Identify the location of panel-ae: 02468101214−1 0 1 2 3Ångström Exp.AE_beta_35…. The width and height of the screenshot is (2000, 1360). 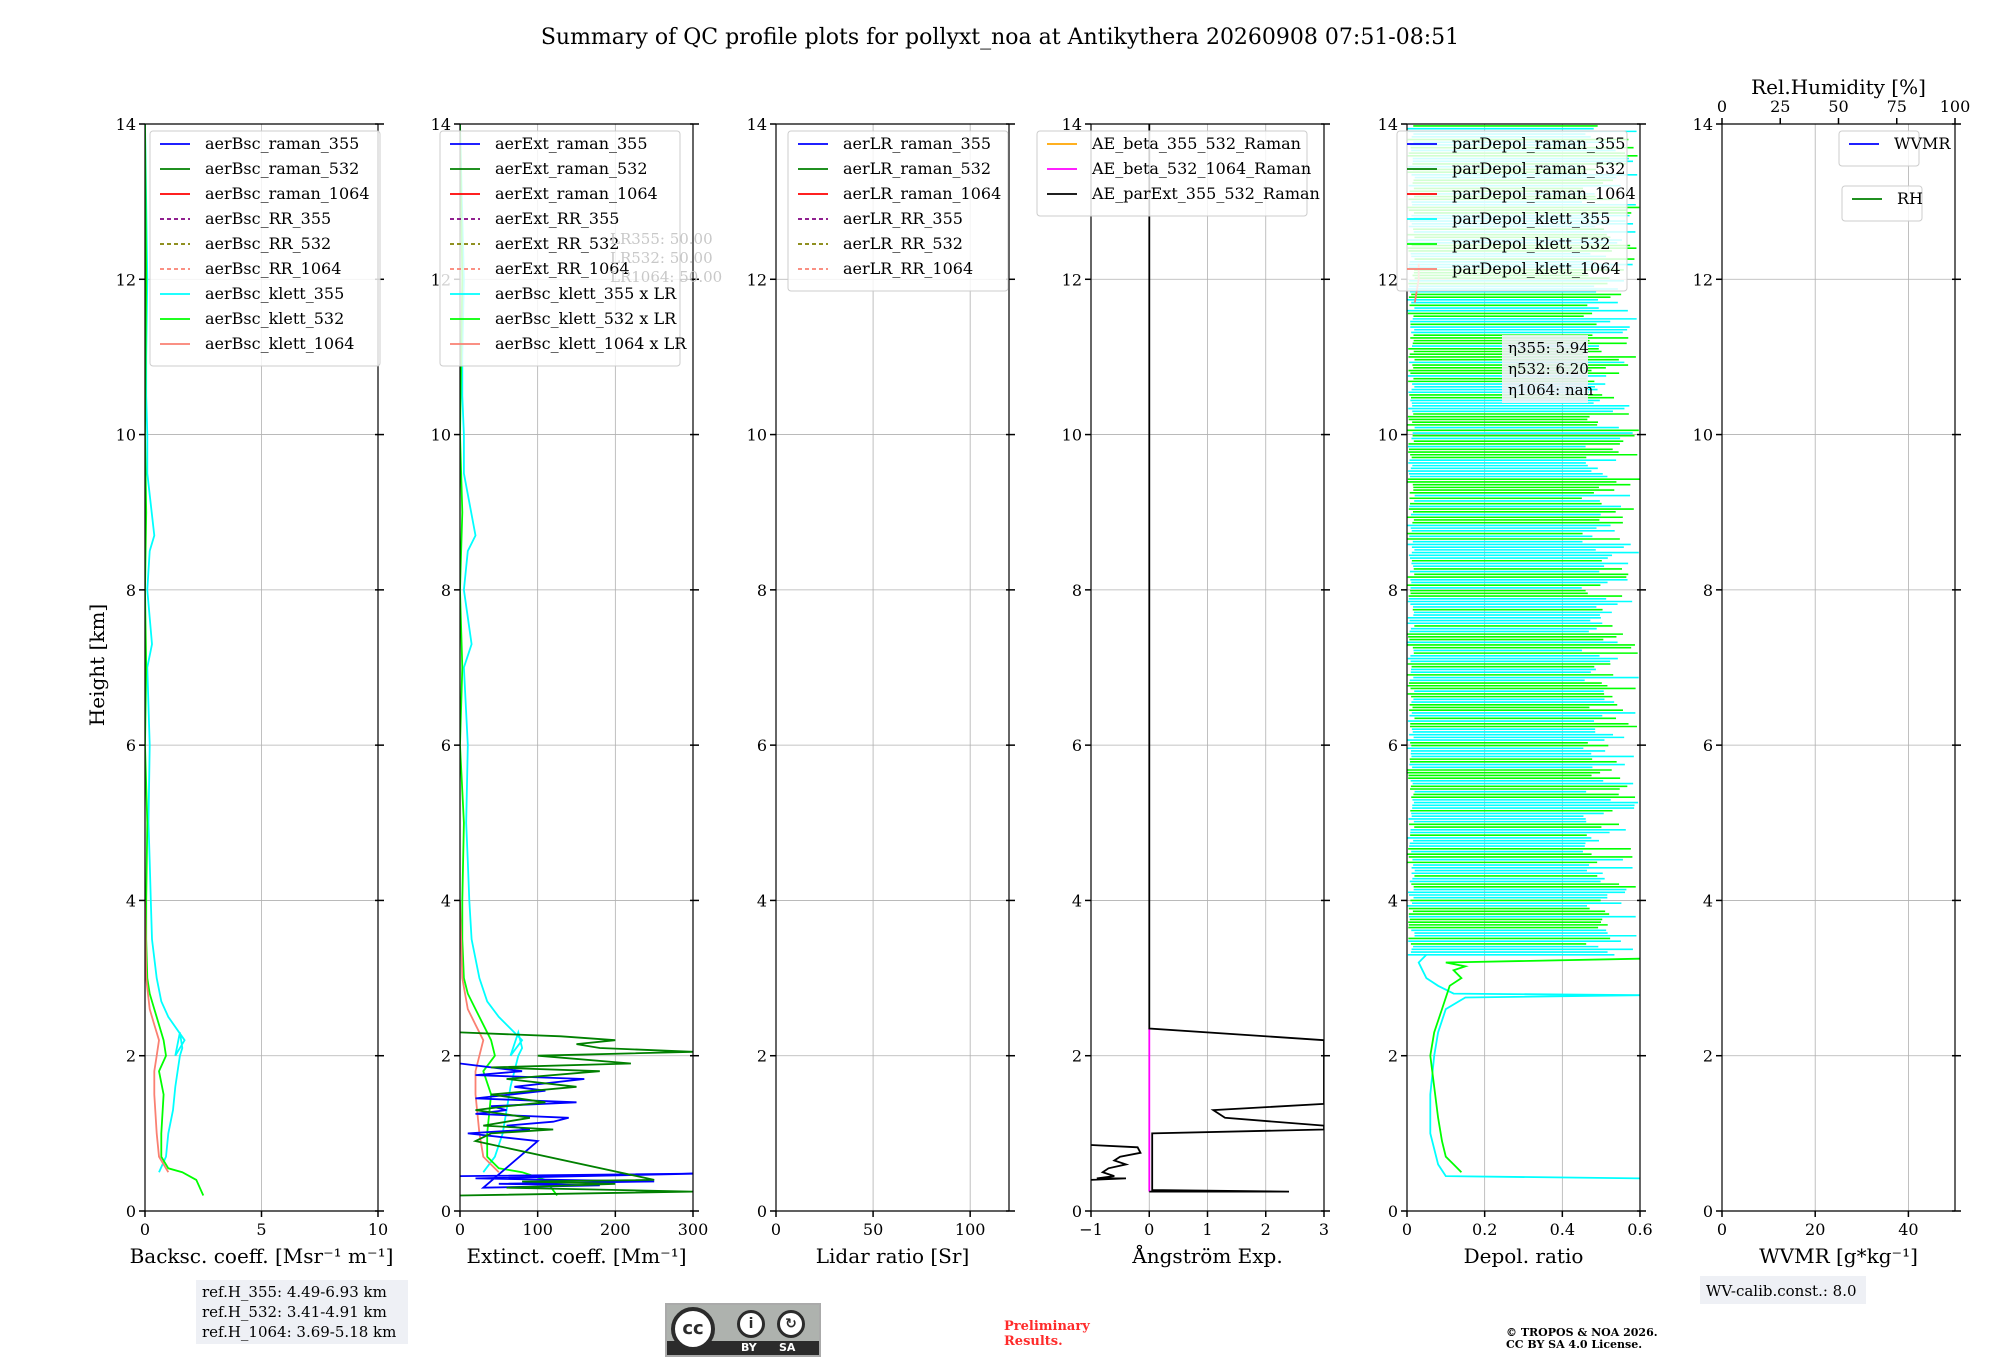
(1183, 691).